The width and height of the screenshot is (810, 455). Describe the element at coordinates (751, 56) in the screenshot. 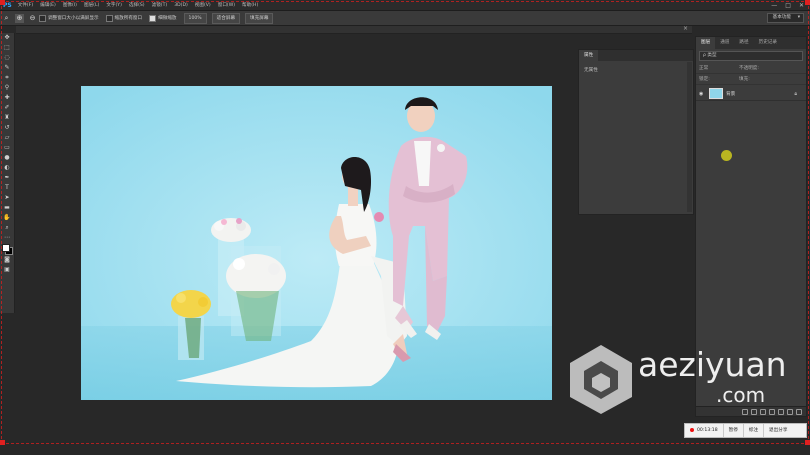

I see `layer-filter-select: ρ 类型` at that location.